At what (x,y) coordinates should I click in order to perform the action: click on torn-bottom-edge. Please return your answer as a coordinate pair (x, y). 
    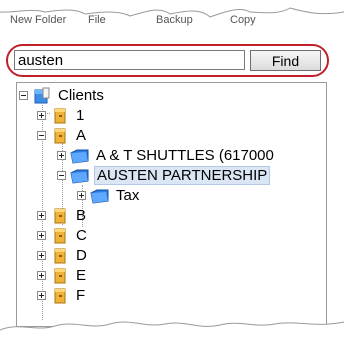
    Looking at the image, I should click on (172, 331).